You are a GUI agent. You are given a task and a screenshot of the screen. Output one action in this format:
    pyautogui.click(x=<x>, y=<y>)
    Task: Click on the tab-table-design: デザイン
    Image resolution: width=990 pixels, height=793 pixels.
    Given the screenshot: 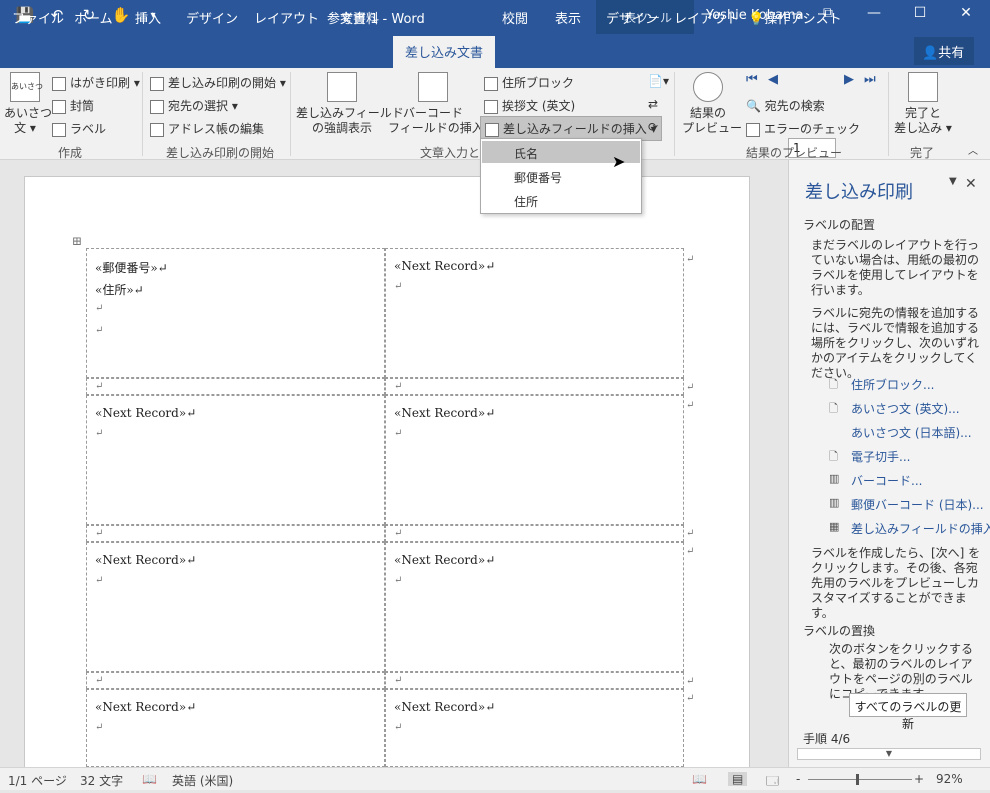 What is the action you would take?
    pyautogui.click(x=632, y=17)
    